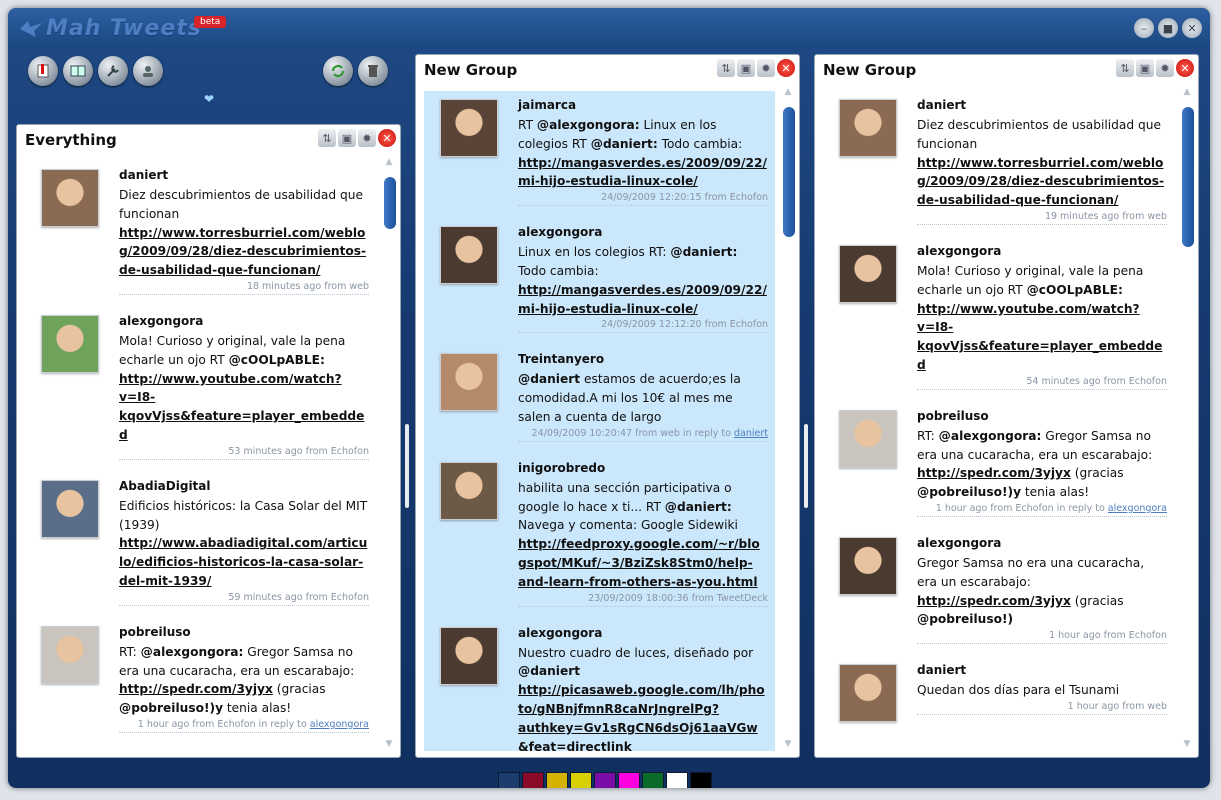 The width and height of the screenshot is (1221, 800). I want to click on new-tweet-button, so click(43, 71).